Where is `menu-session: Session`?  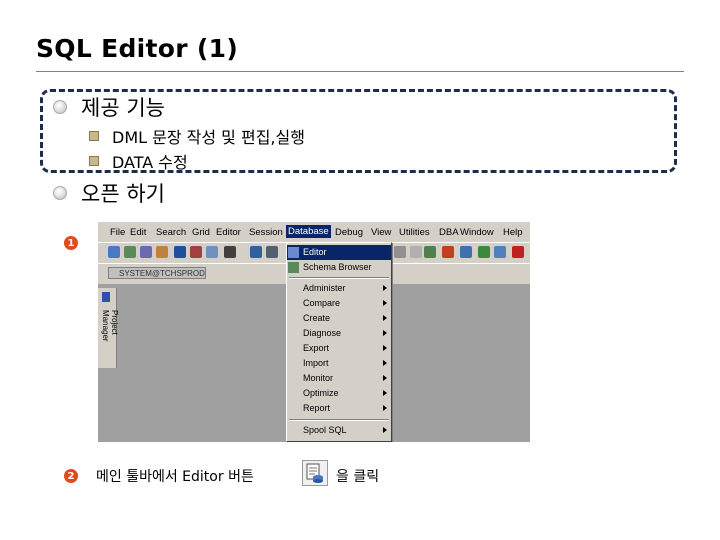 menu-session: Session is located at coordinates (266, 232).